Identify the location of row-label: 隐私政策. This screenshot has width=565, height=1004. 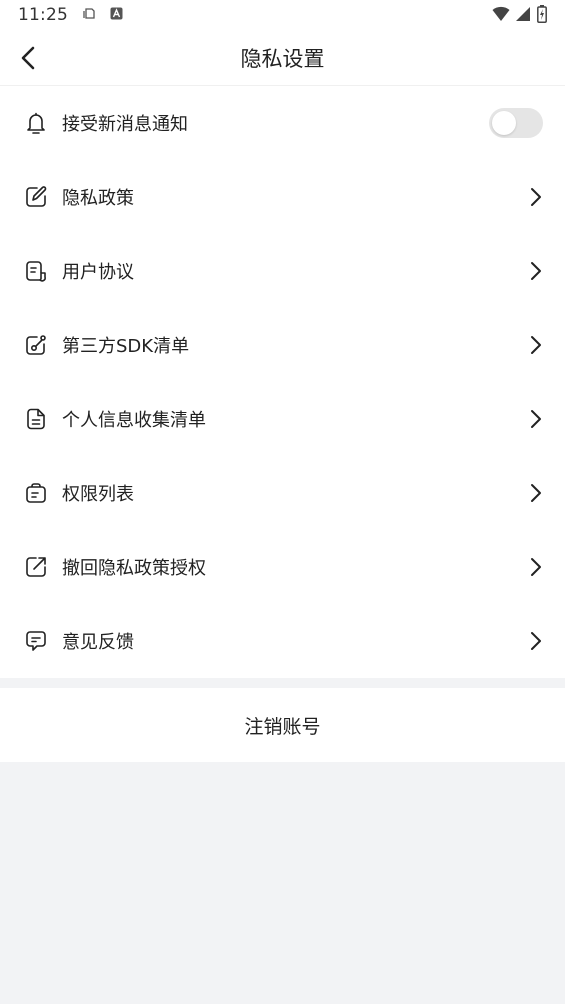
(98, 198).